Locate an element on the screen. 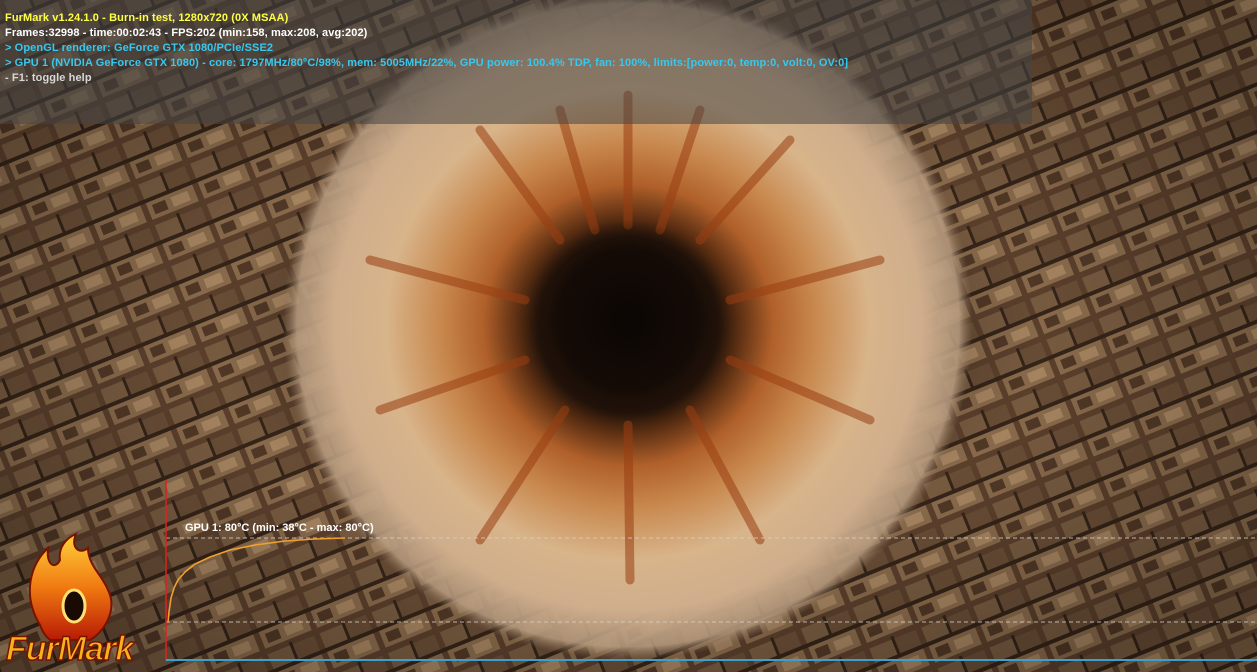  gpu-temperature-label: GPU 1: 80°C (min: 38°C - max: 80°C) is located at coordinates (279, 528).